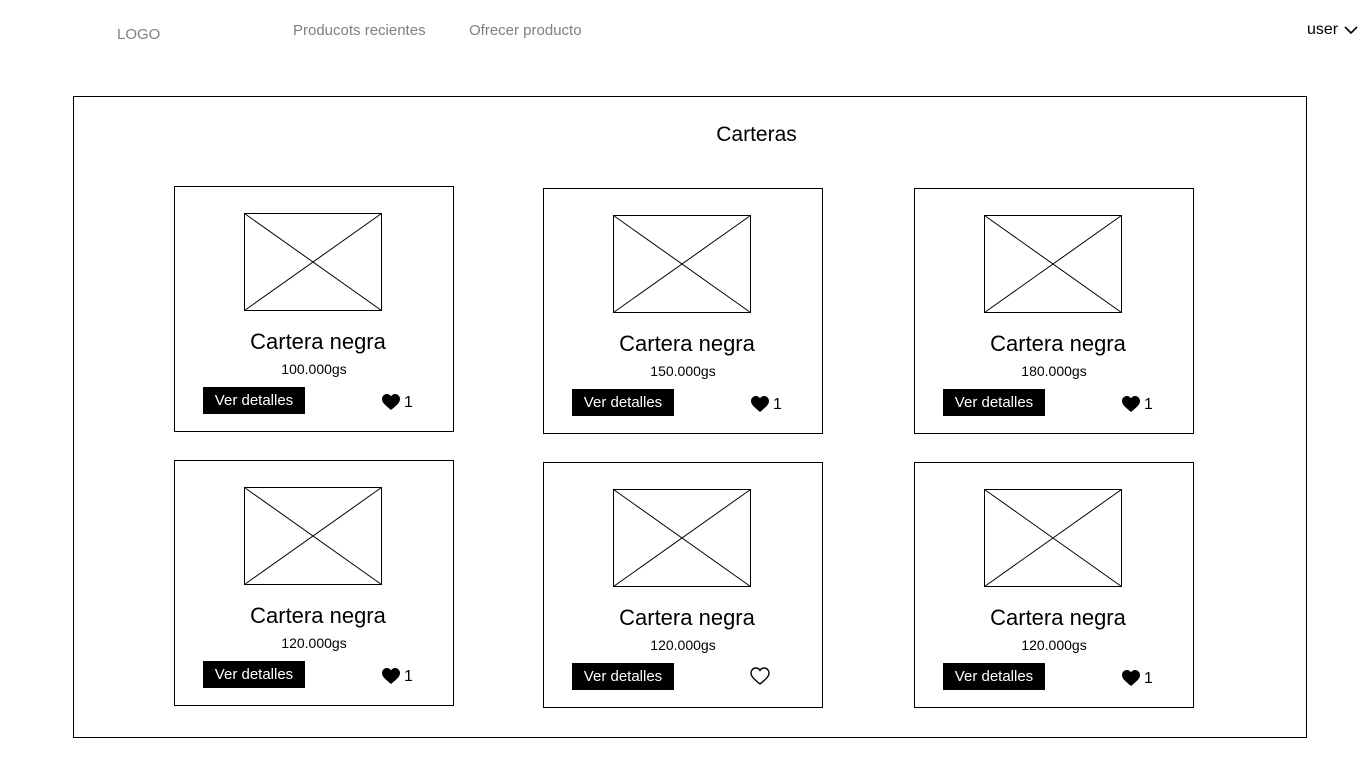  I want to click on product-card: Cartera negra 180.000gs Ver detalles 1, so click(1054, 311).